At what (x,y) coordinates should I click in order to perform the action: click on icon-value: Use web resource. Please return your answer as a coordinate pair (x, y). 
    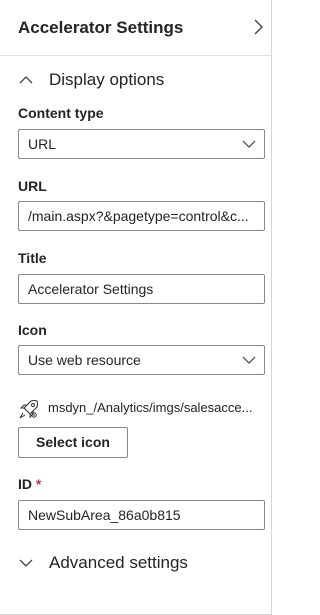
    Looking at the image, I should click on (84, 360).